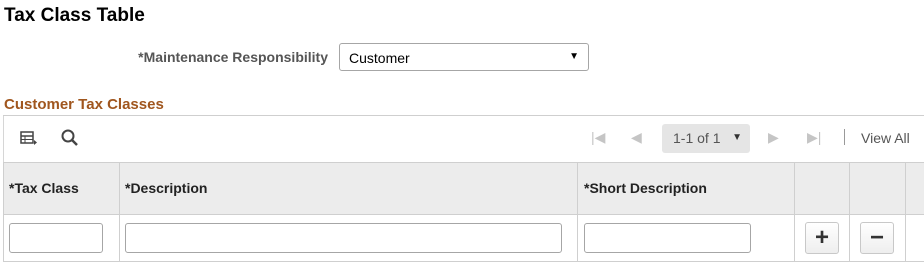  What do you see at coordinates (645, 188) in the screenshot?
I see `column-header-short-description: *Short Description` at bounding box center [645, 188].